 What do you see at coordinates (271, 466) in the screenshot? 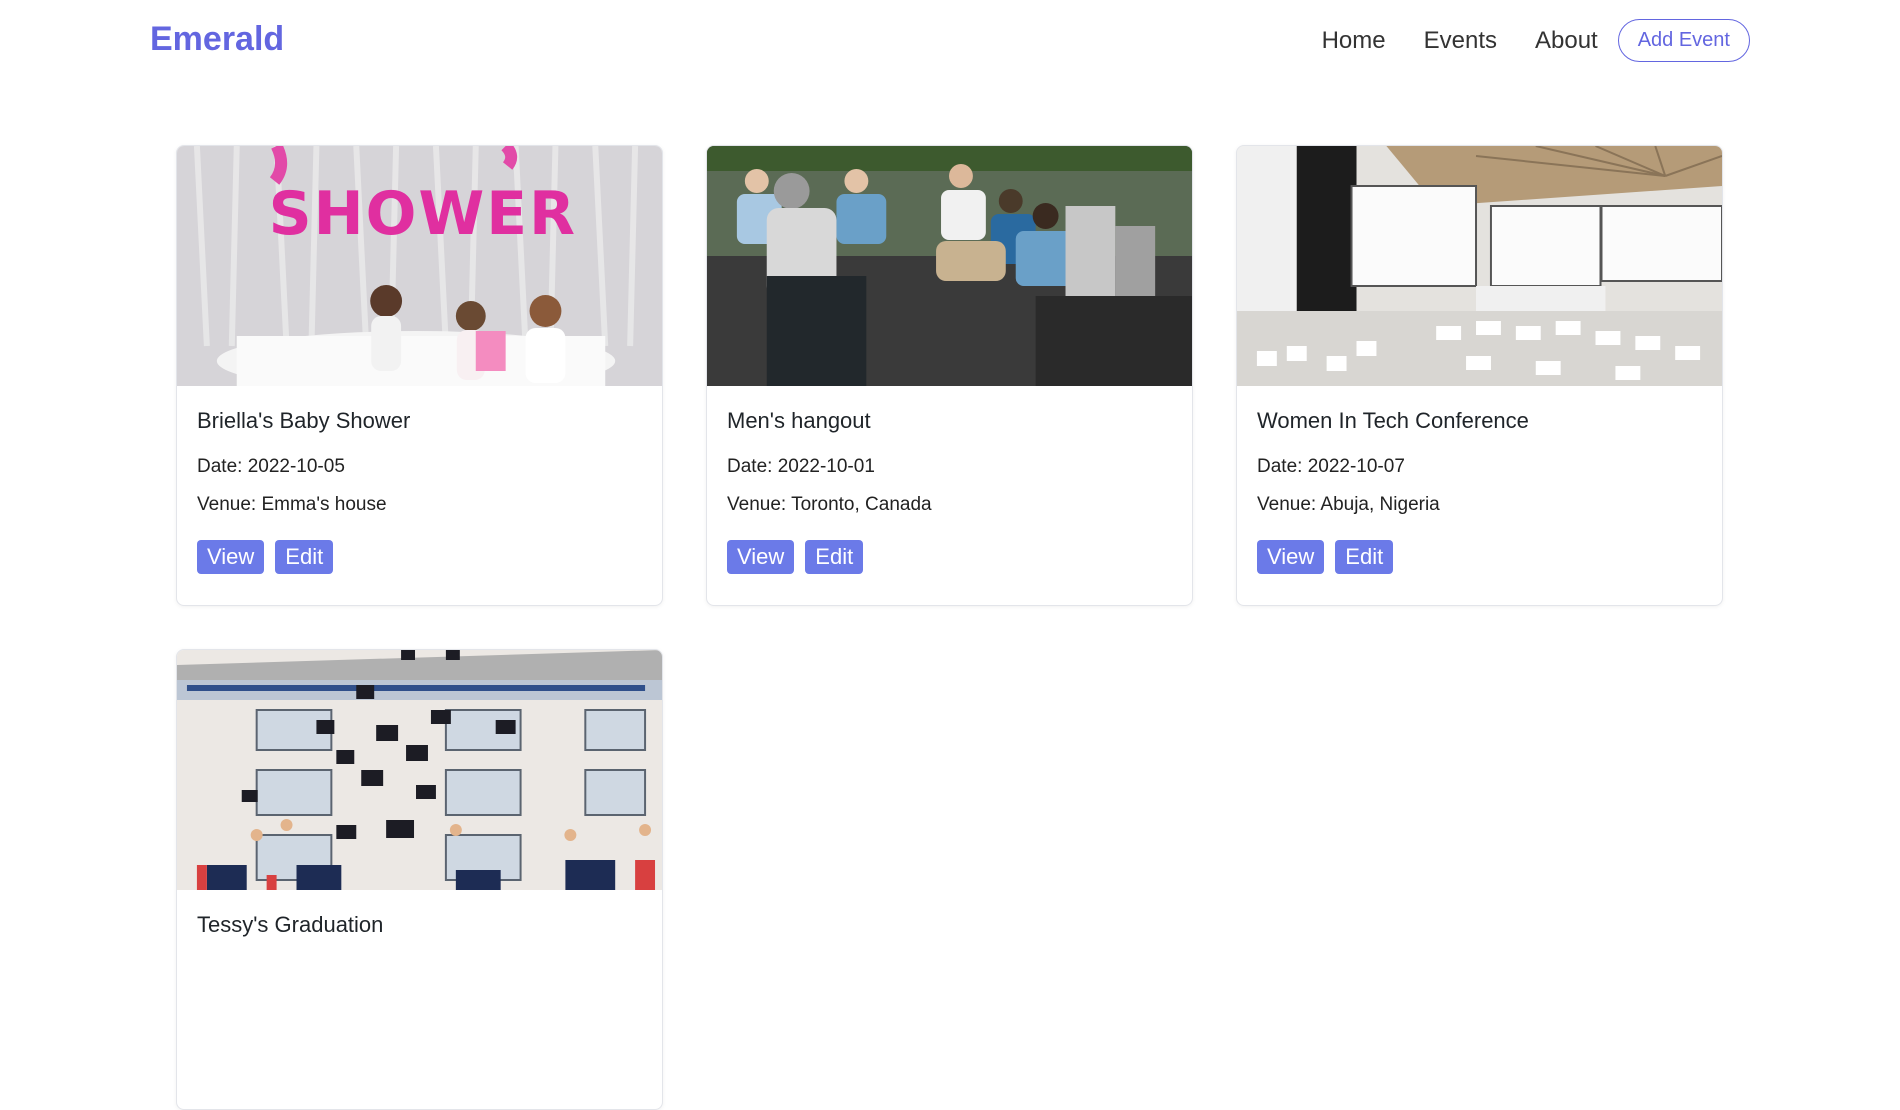
I see `event-date: Date: 2022-10-05` at bounding box center [271, 466].